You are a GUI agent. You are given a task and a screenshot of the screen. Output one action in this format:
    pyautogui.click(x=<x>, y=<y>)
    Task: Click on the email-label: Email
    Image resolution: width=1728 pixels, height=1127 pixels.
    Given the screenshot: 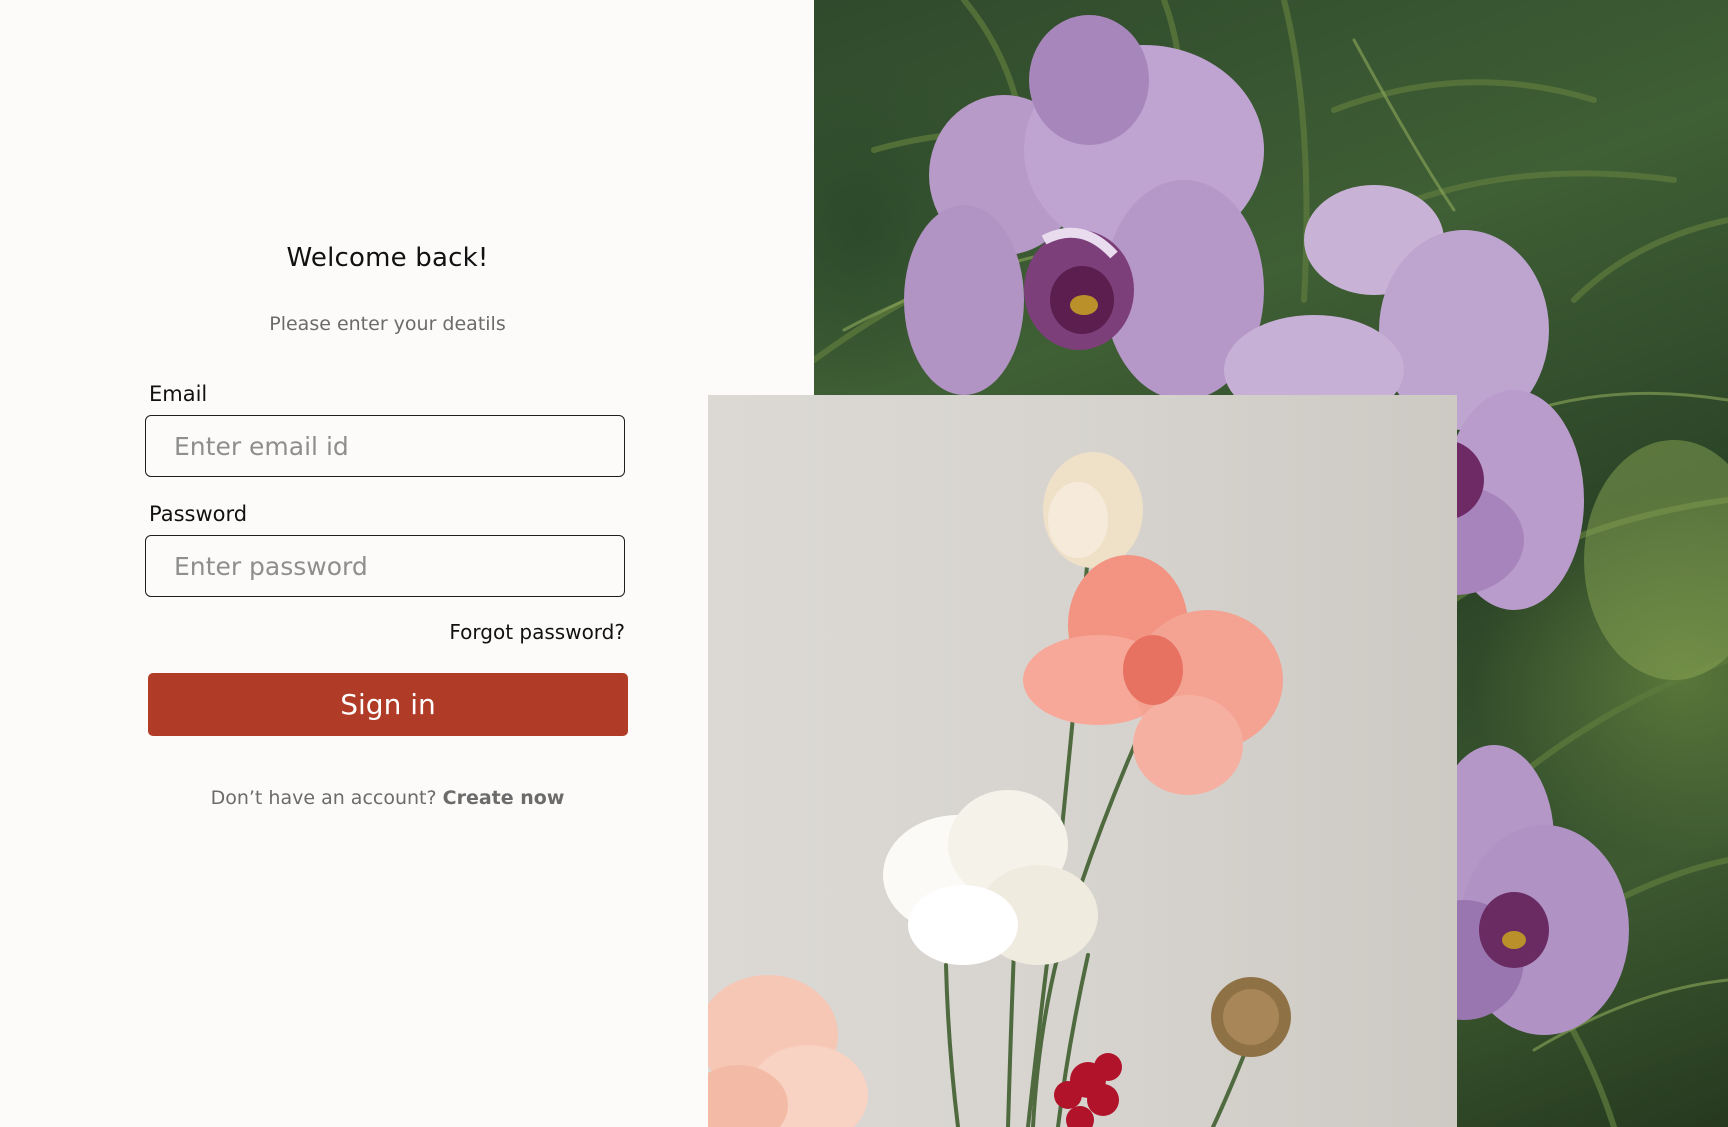 What is the action you would take?
    pyautogui.click(x=178, y=394)
    